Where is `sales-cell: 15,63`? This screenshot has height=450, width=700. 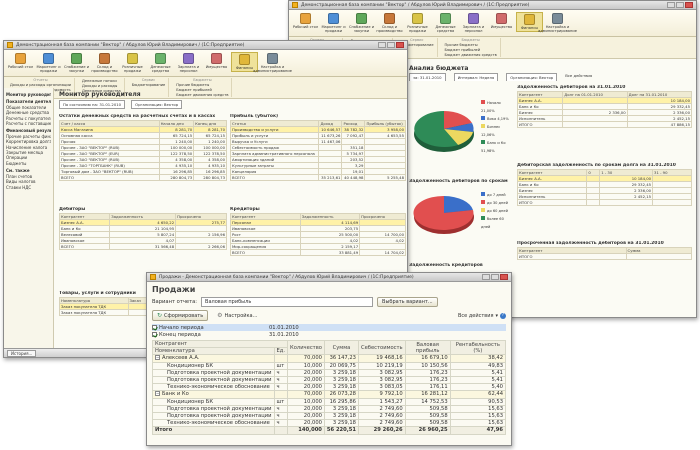 sales-cell: 15,63 is located at coordinates (478, 416).